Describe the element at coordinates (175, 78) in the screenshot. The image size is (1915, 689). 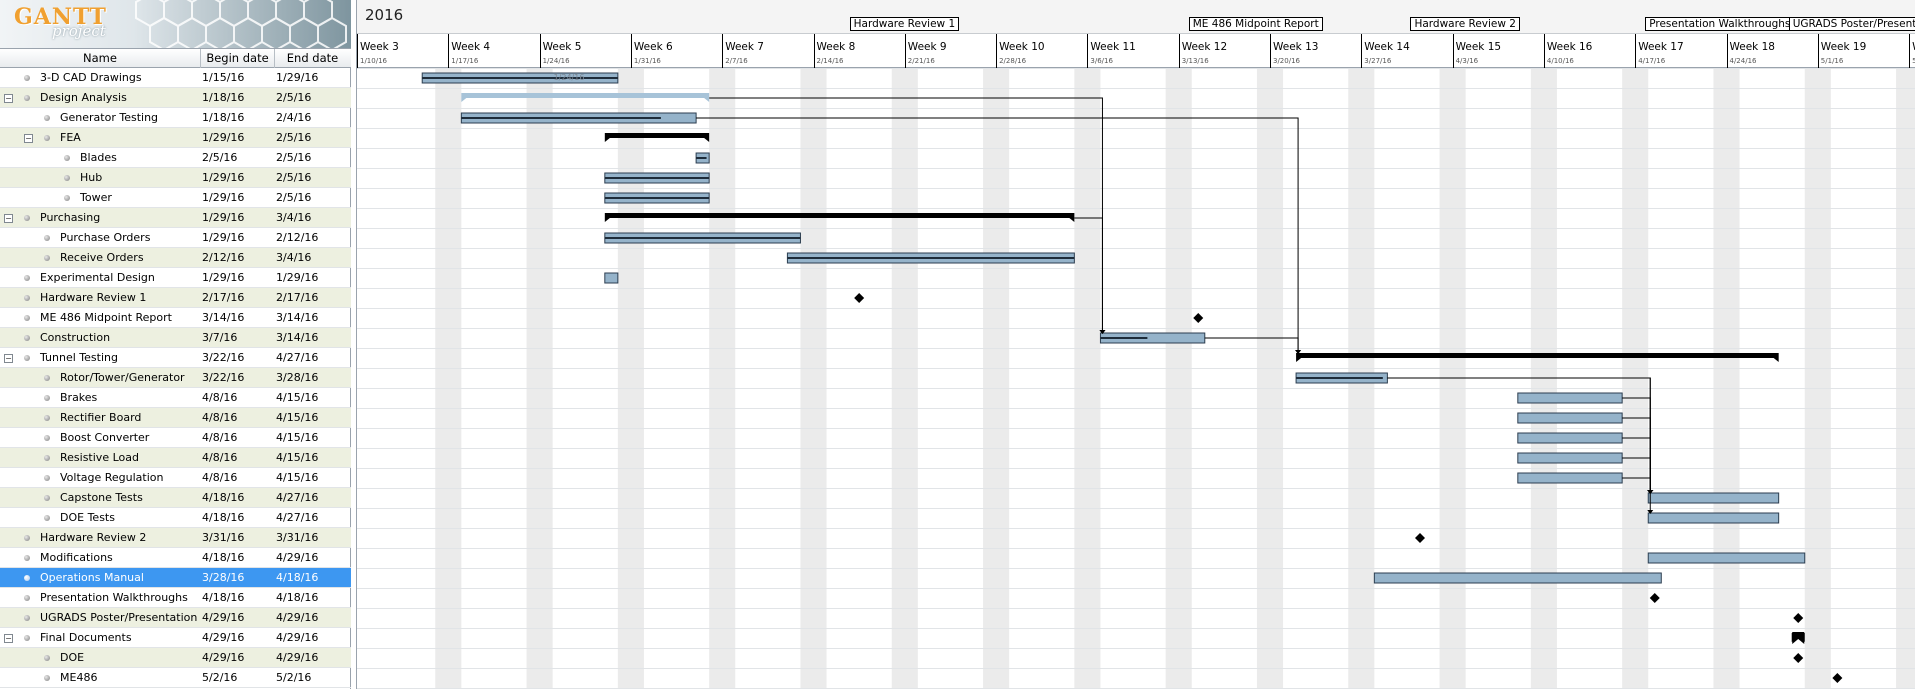
I see `task-row: 3-D CAD Drawings 1/15/16 1/29/16` at that location.